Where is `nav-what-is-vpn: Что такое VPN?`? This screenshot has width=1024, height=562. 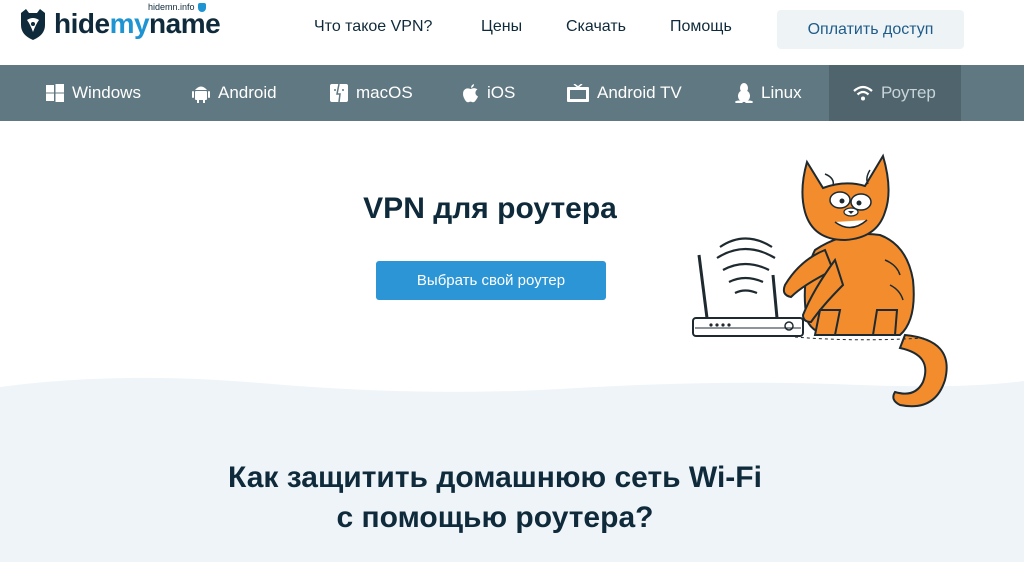 nav-what-is-vpn: Что такое VPN? is located at coordinates (373, 27).